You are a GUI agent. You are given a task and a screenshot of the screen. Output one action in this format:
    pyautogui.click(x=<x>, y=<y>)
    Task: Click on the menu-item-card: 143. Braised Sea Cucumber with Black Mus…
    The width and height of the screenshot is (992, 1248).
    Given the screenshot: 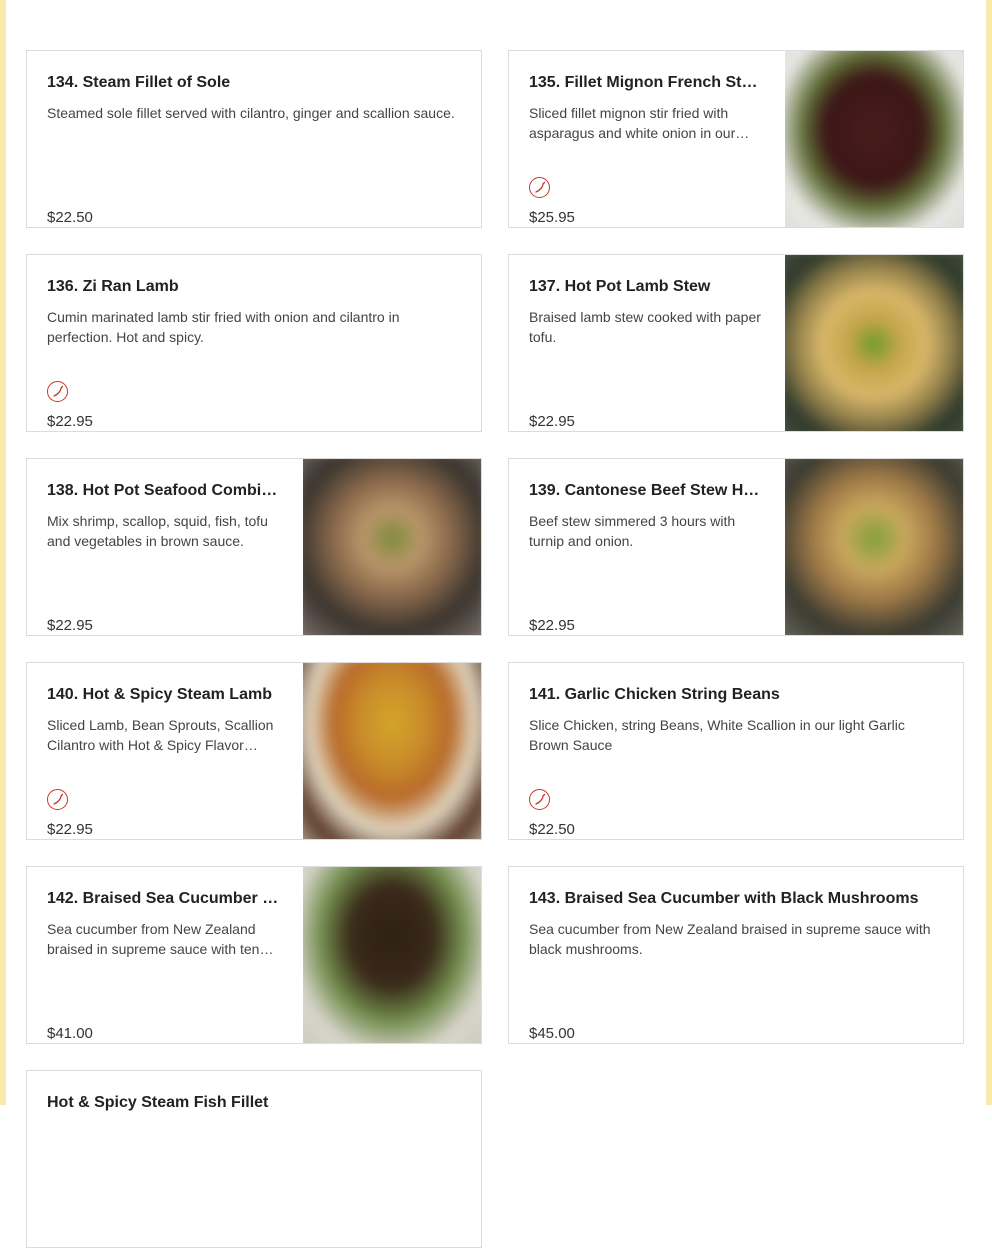 What is the action you would take?
    pyautogui.click(x=736, y=955)
    